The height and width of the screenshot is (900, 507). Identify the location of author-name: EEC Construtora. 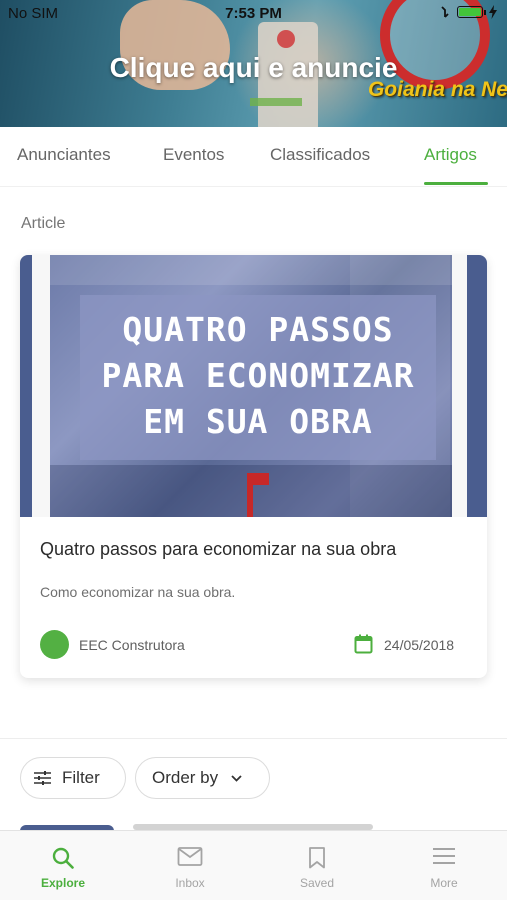
(132, 645).